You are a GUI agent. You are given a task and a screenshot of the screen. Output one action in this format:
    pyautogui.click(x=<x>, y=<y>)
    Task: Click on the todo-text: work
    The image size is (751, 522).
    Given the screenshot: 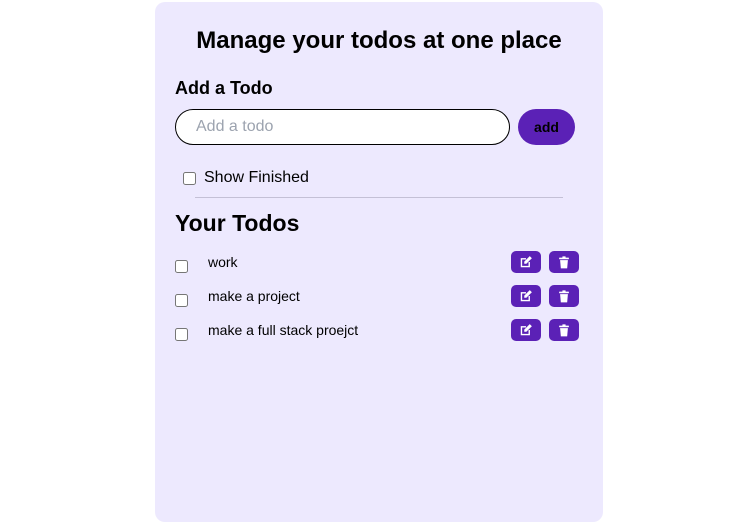 What is the action you would take?
    pyautogui.click(x=223, y=262)
    